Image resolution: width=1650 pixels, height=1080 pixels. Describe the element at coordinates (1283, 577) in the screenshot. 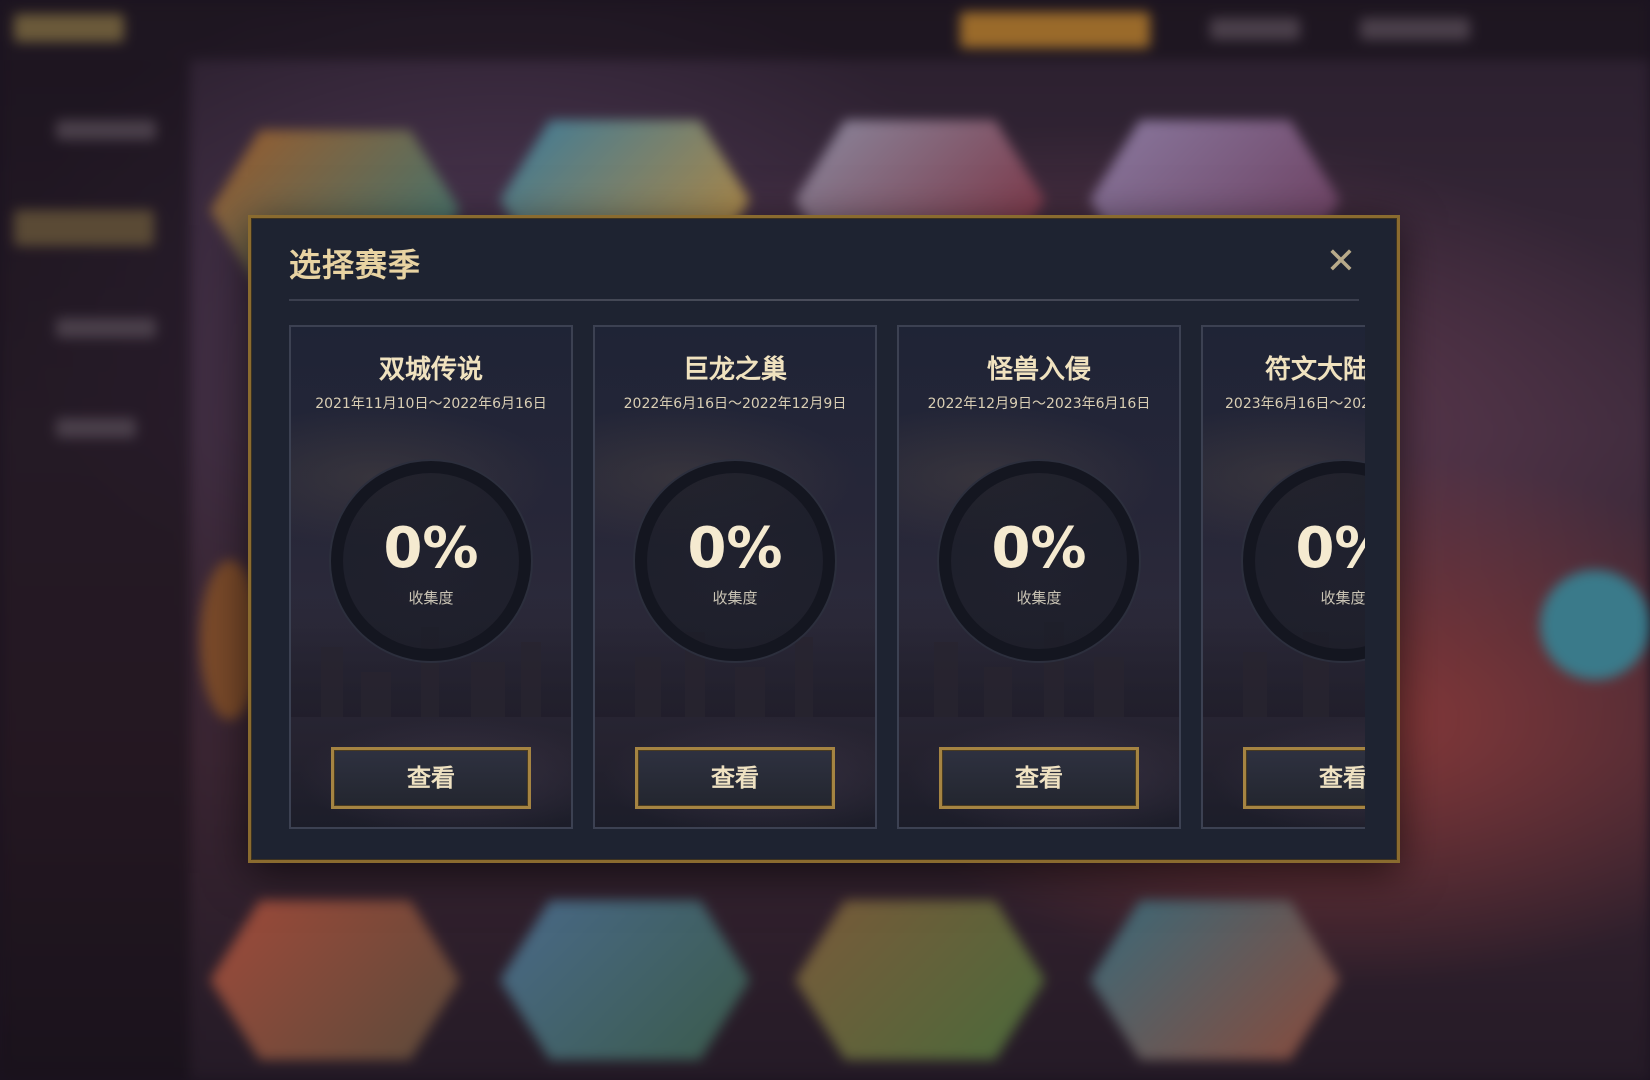

I see `season-card: 符文大陆 2023年6月16日～202 0% 收集度 查看` at that location.